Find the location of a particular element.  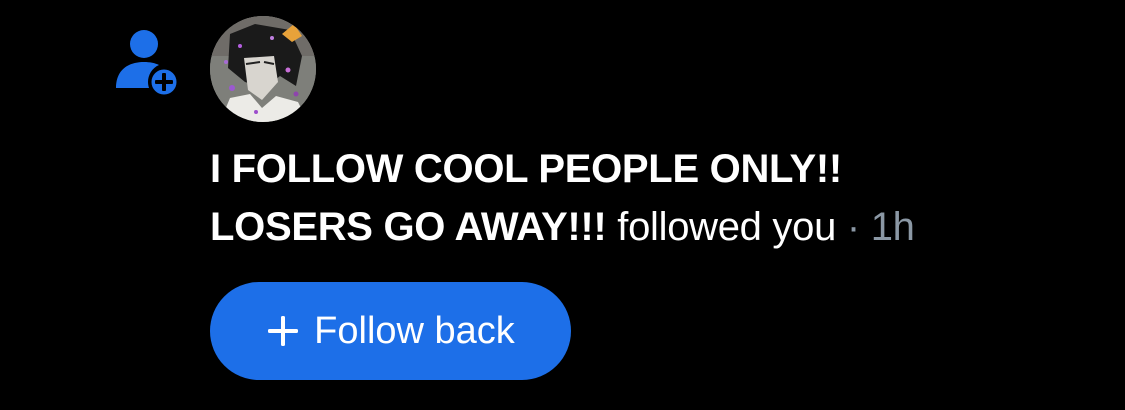

avatar is located at coordinates (263, 69).